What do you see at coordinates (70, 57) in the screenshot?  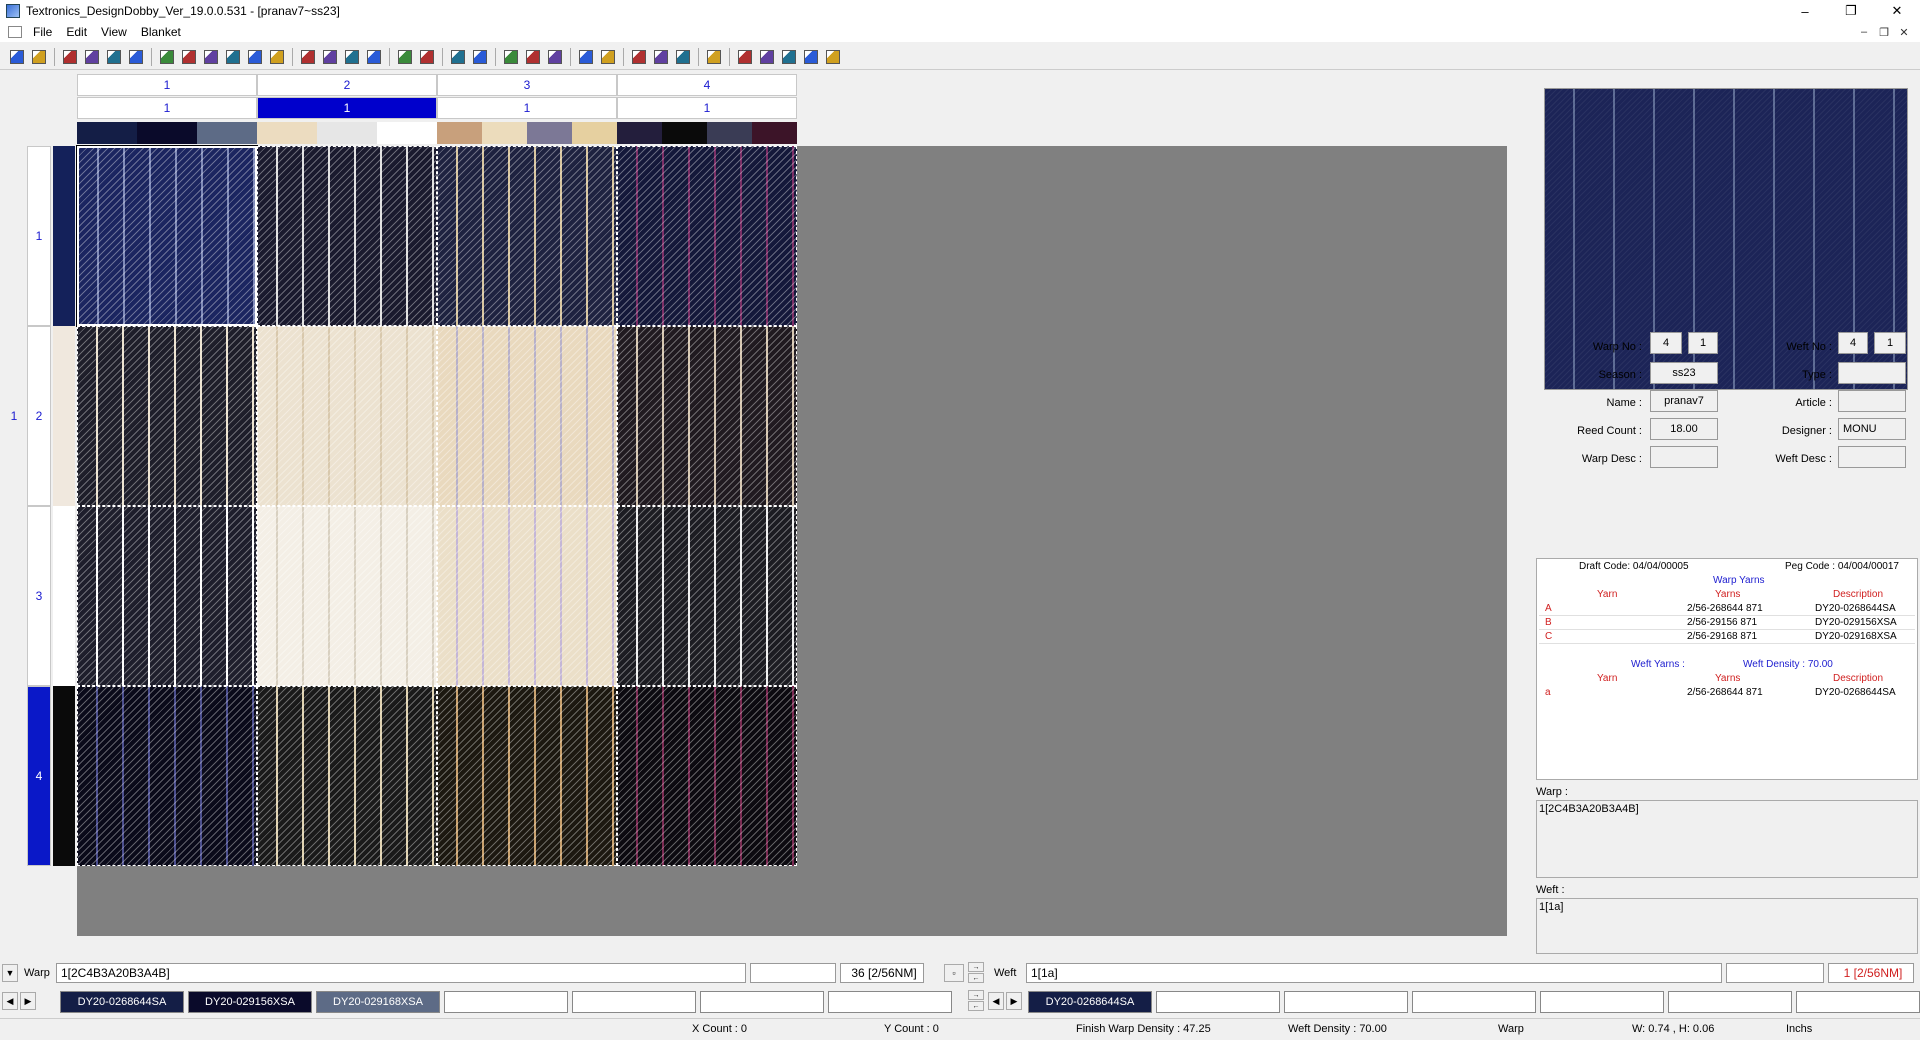 I see `save-icon` at bounding box center [70, 57].